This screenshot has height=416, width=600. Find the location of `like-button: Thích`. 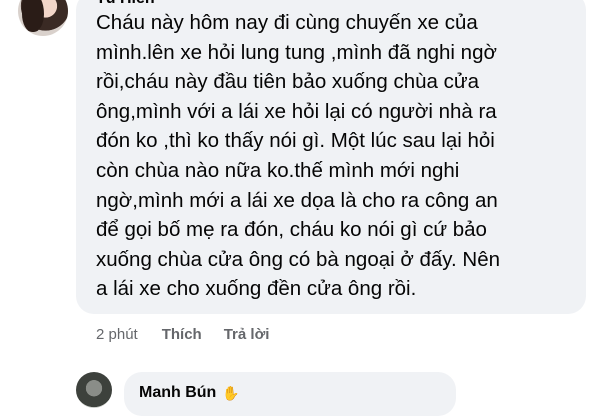

like-button: Thích is located at coordinates (182, 334).